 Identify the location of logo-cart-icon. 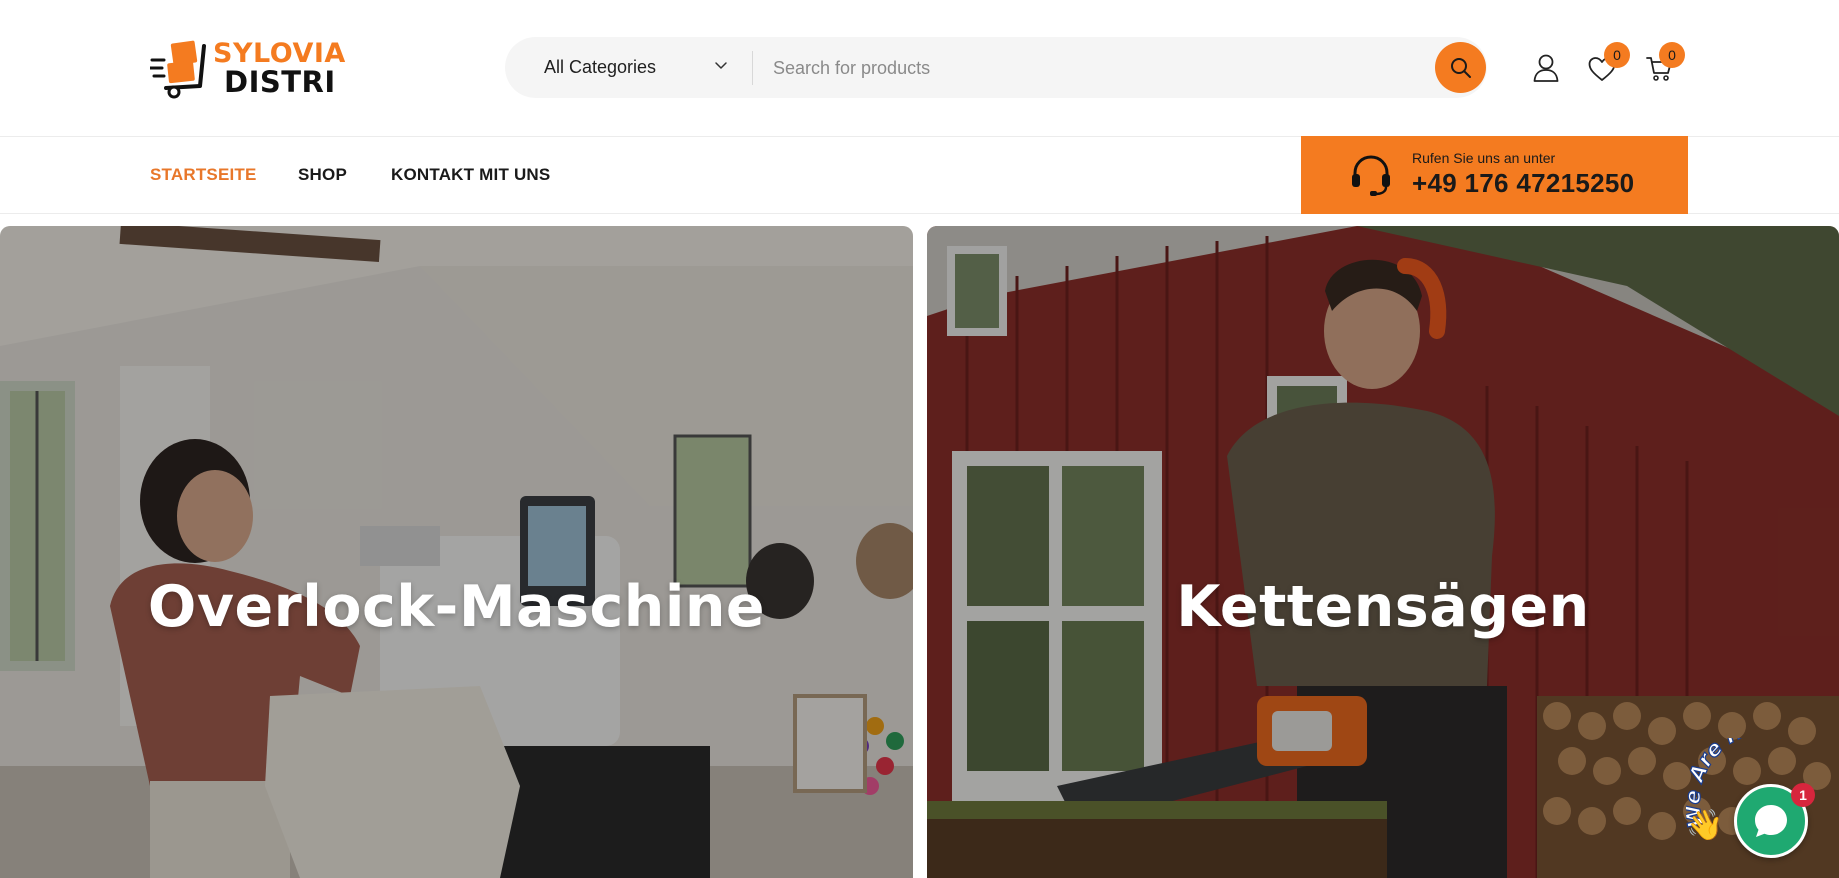
(178, 69).